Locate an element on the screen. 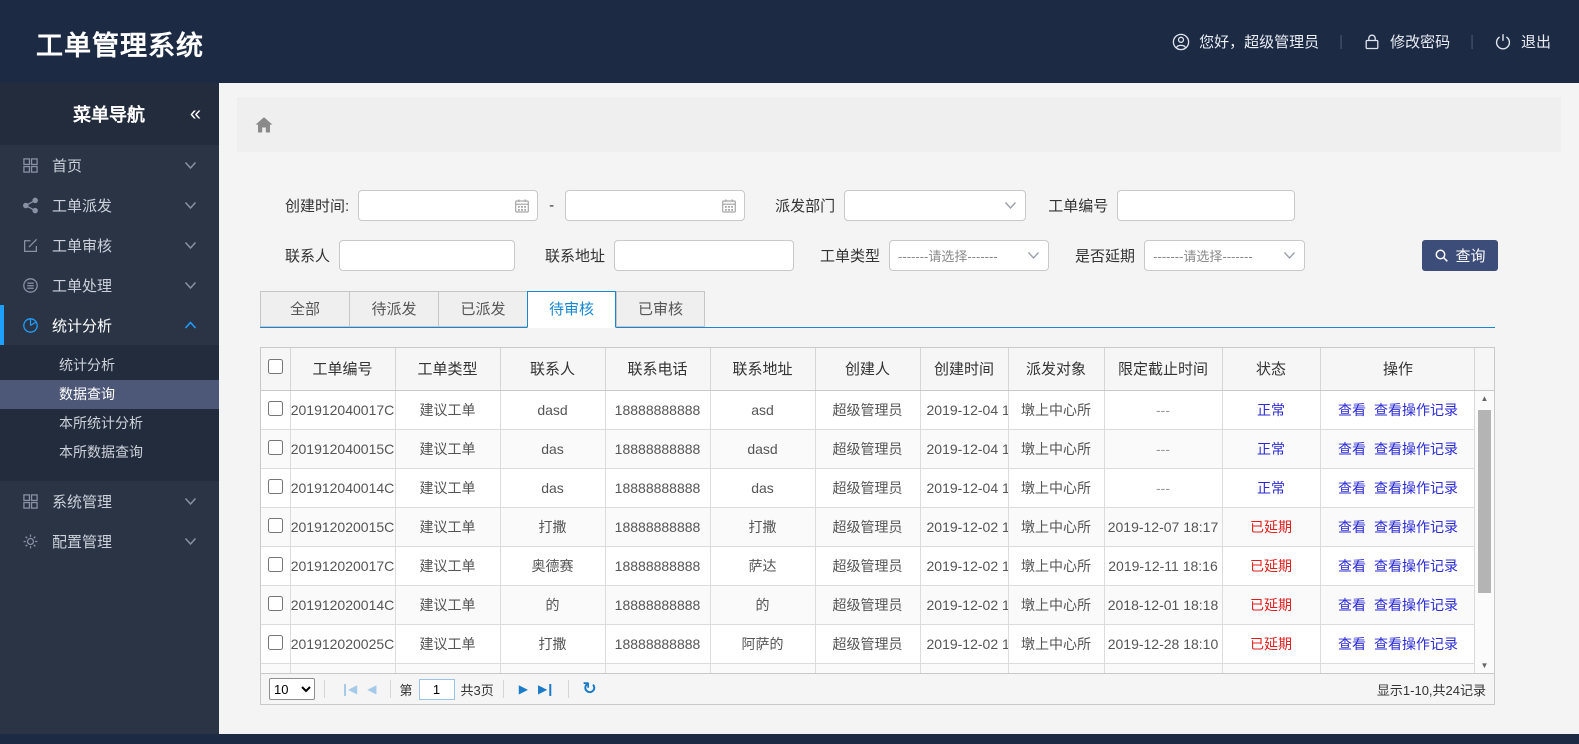 This screenshot has height=744, width=1579. tab-1: 待派发 is located at coordinates (393, 309).